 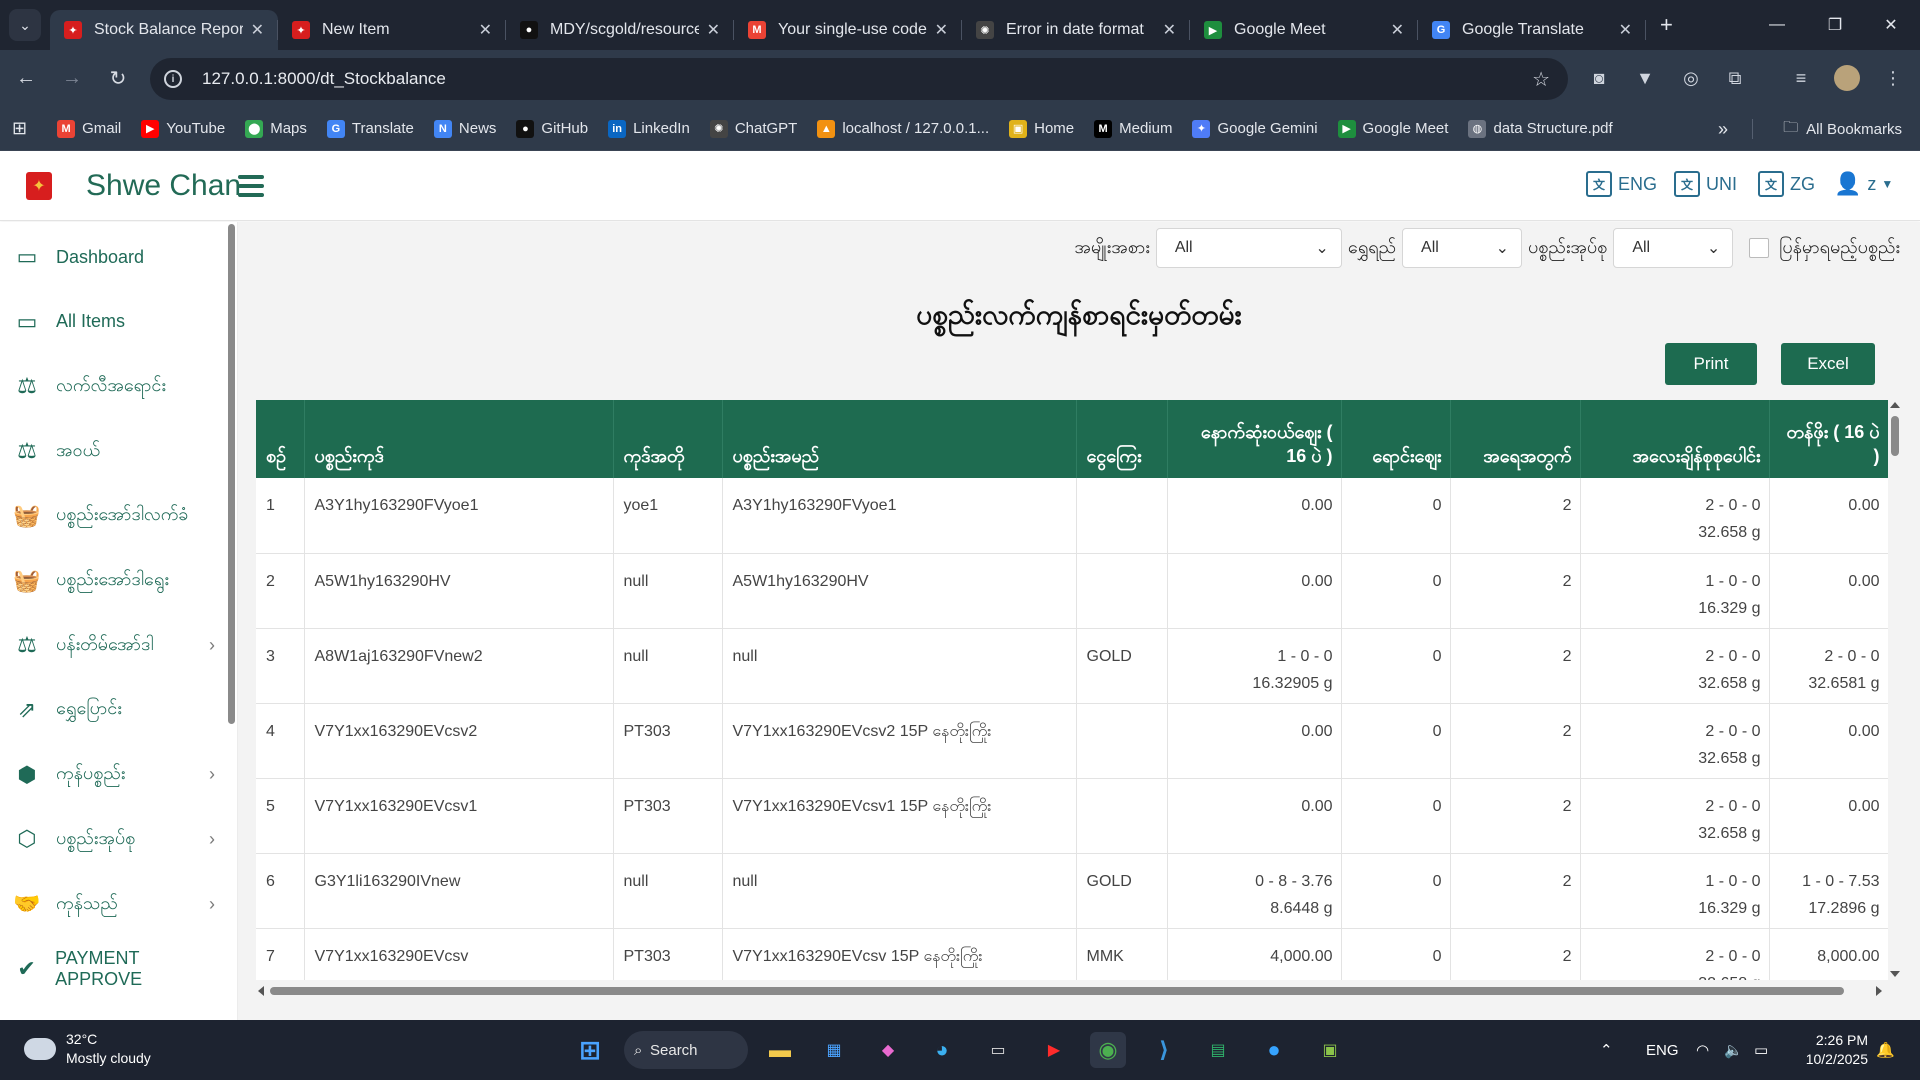 I want to click on sidebar-item: 🤝 ကုန်သည် ›, so click(x=112, y=904).